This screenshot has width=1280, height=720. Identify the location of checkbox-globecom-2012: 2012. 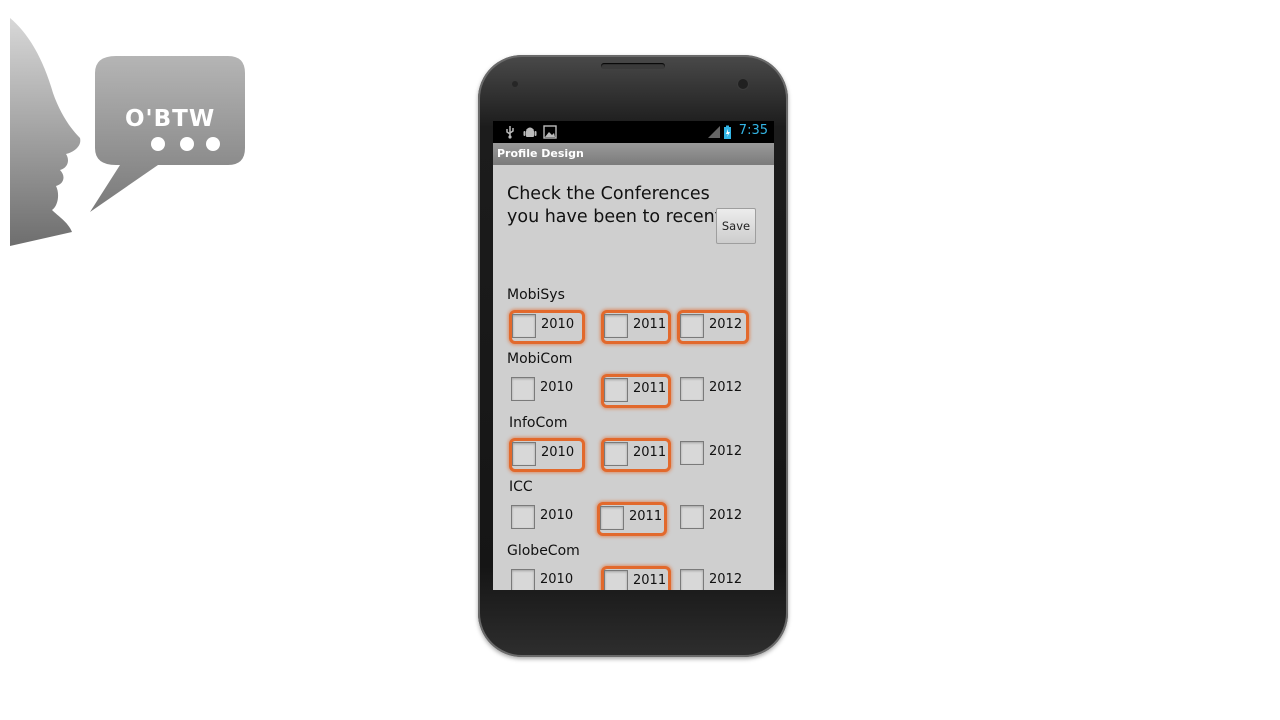
(713, 579).